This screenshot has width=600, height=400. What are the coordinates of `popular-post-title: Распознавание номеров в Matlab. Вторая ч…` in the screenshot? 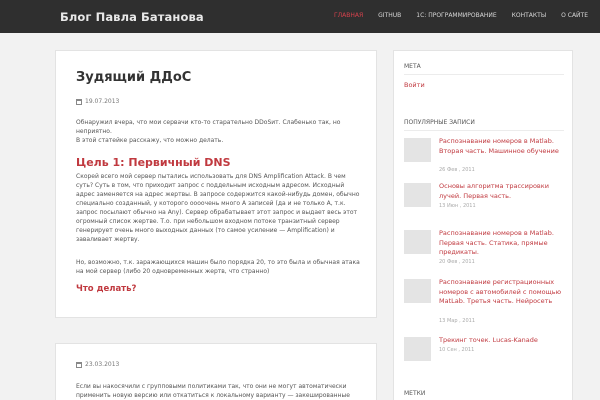 It's located at (503, 146).